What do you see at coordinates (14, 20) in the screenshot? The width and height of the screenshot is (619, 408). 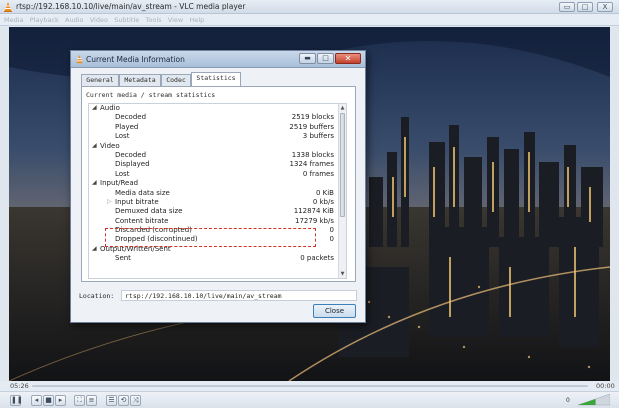 I see `menu-media: Media` at bounding box center [14, 20].